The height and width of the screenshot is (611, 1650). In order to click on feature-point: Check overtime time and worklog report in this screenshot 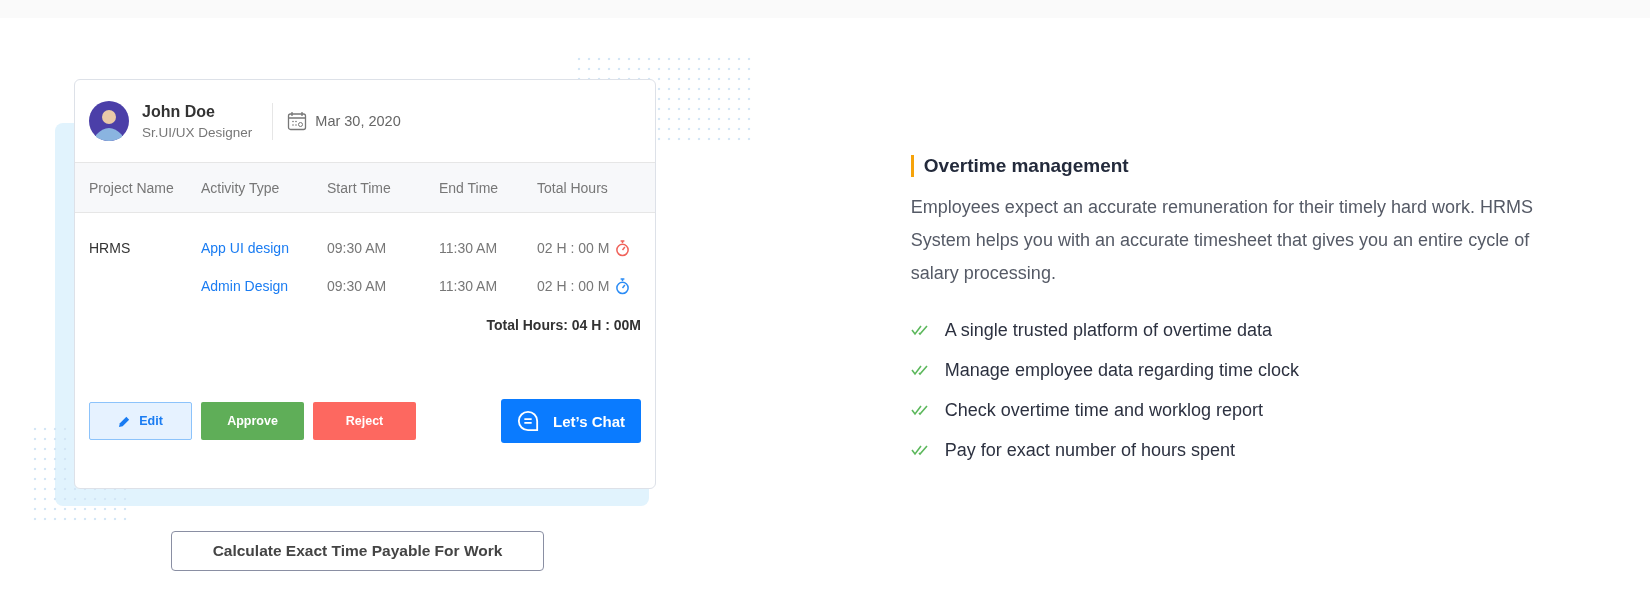, I will do `click(1103, 410)`.